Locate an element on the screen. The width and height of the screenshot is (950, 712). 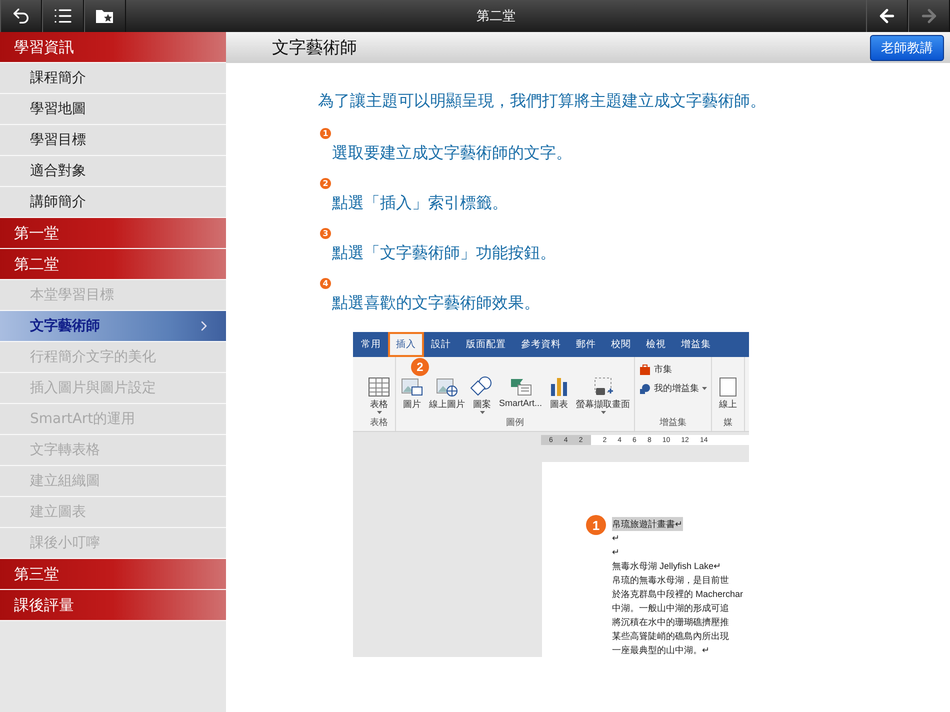
ribbon-button: 圖片 is located at coordinates (412, 394).